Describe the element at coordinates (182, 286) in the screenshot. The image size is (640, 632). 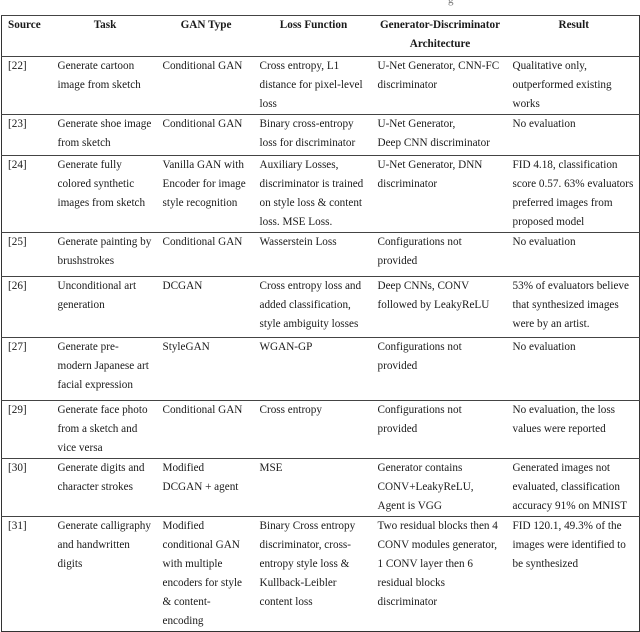
I see `cell-gan-type: DCGAN` at that location.